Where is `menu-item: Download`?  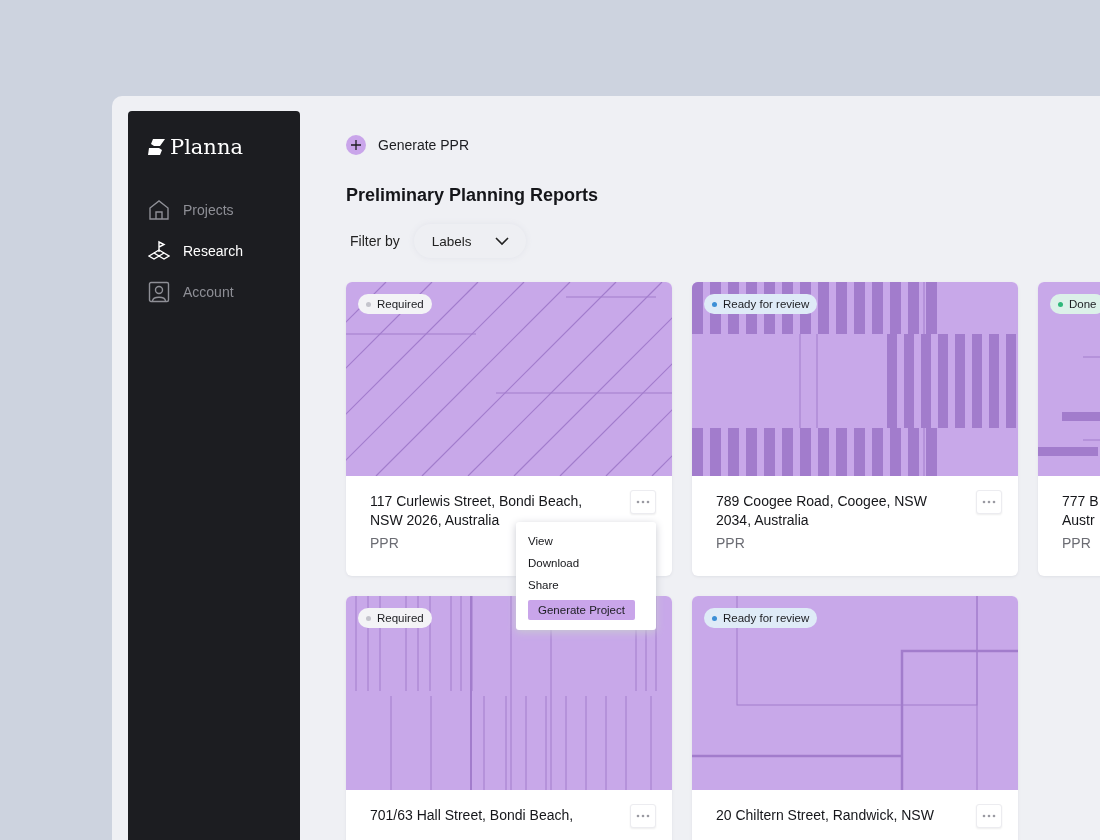
menu-item: Download is located at coordinates (554, 563).